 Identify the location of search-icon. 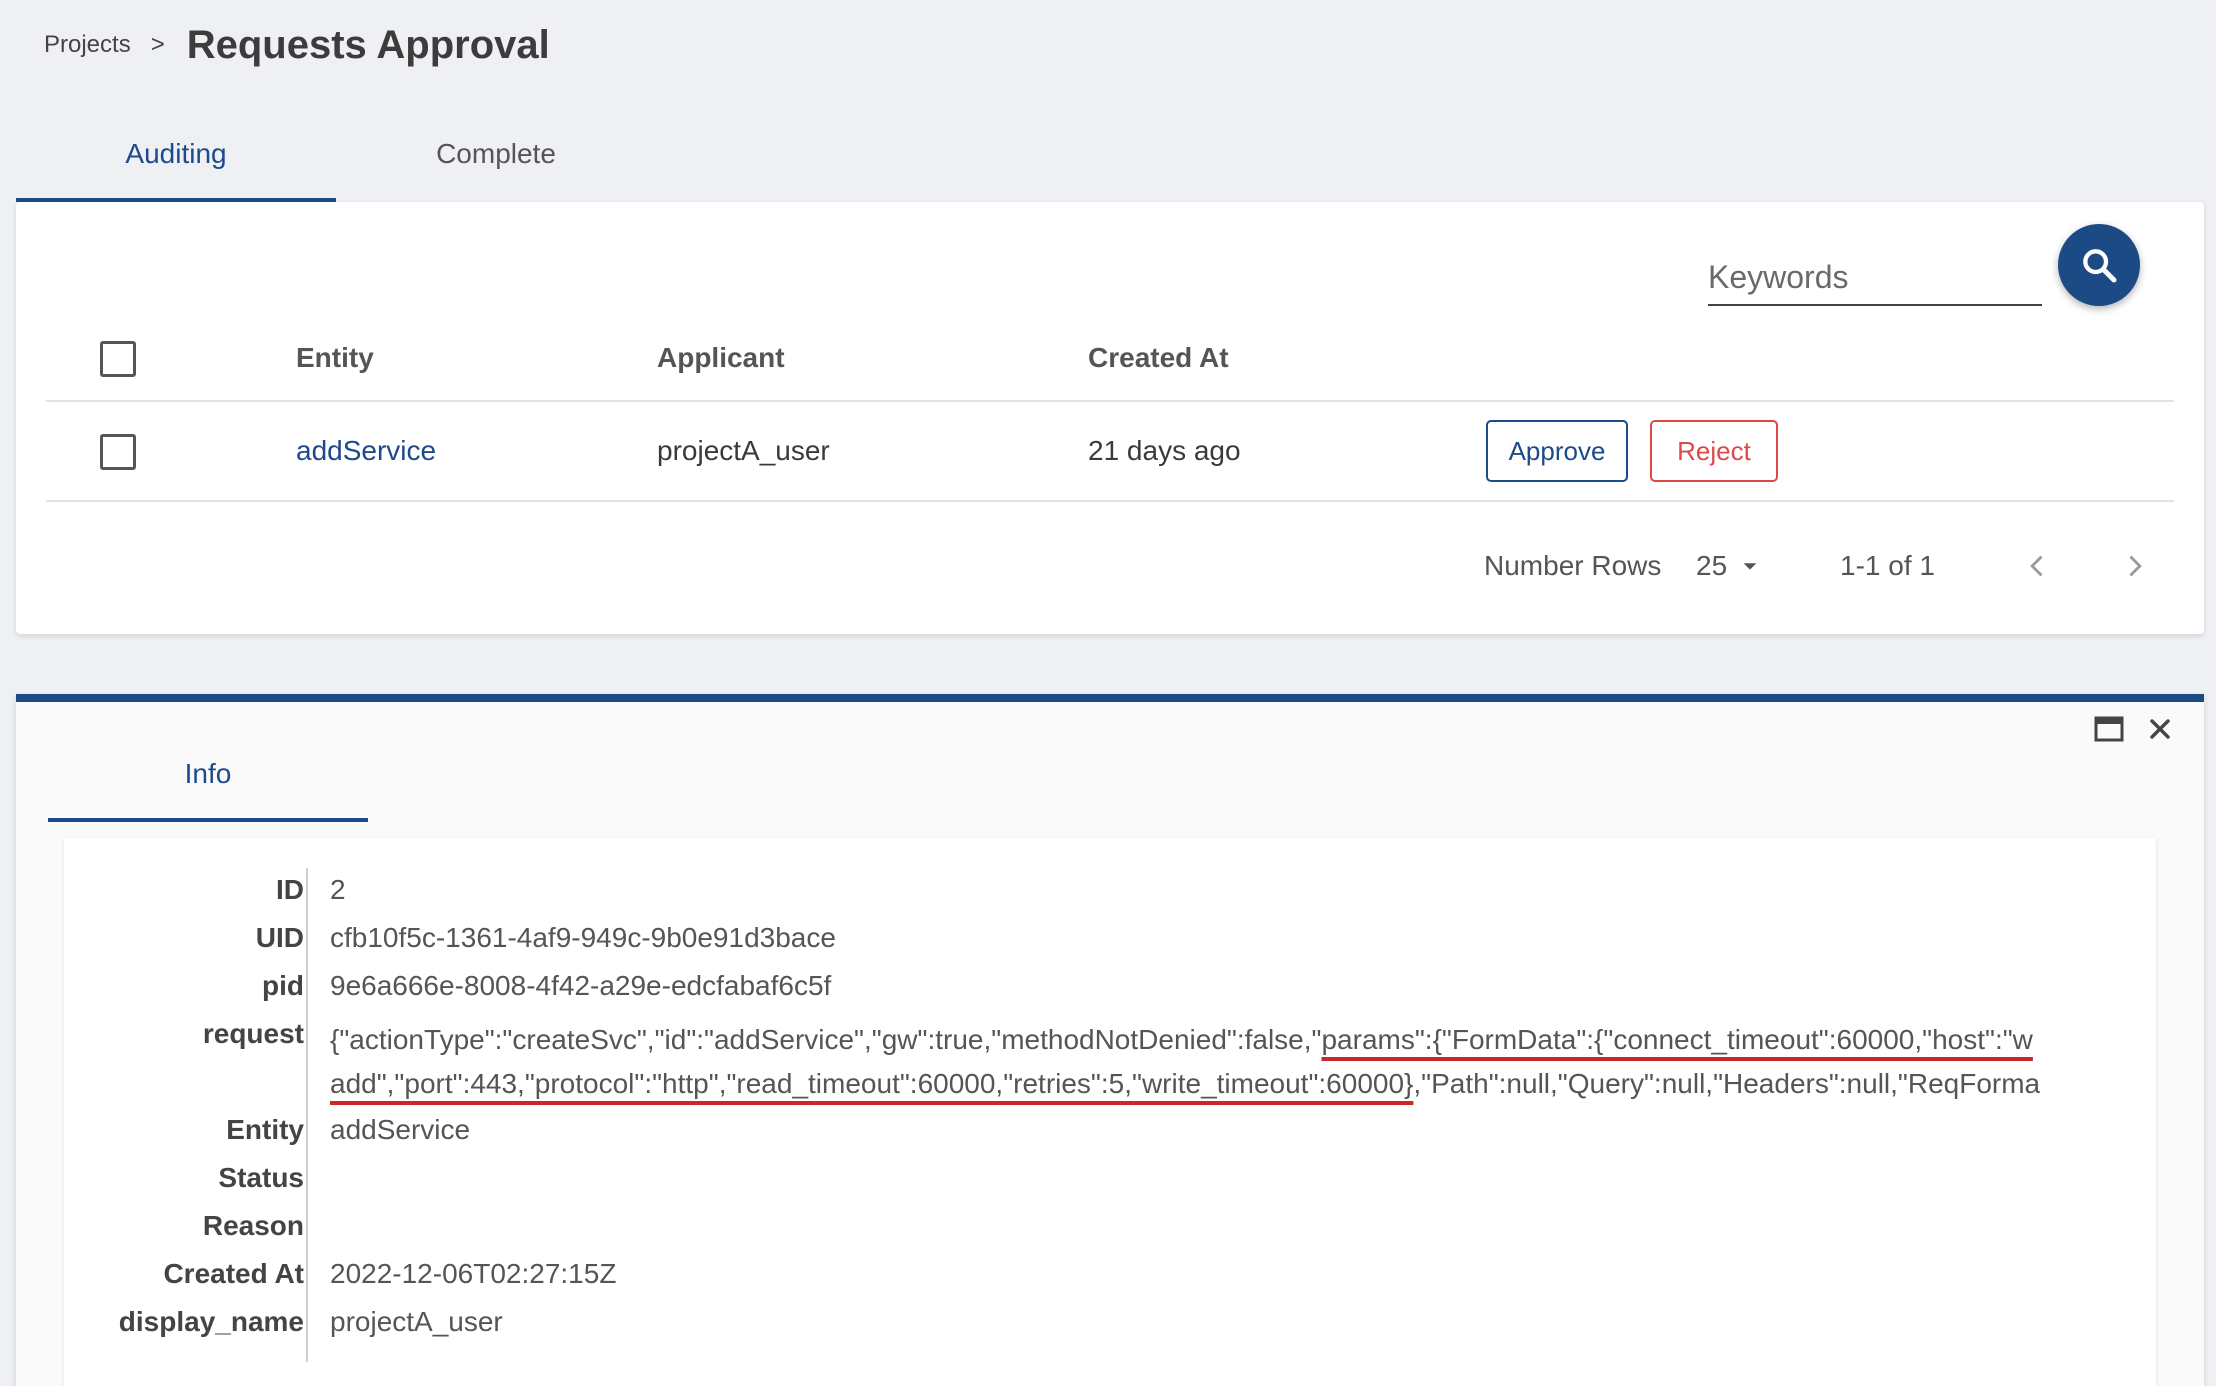
(2099, 265).